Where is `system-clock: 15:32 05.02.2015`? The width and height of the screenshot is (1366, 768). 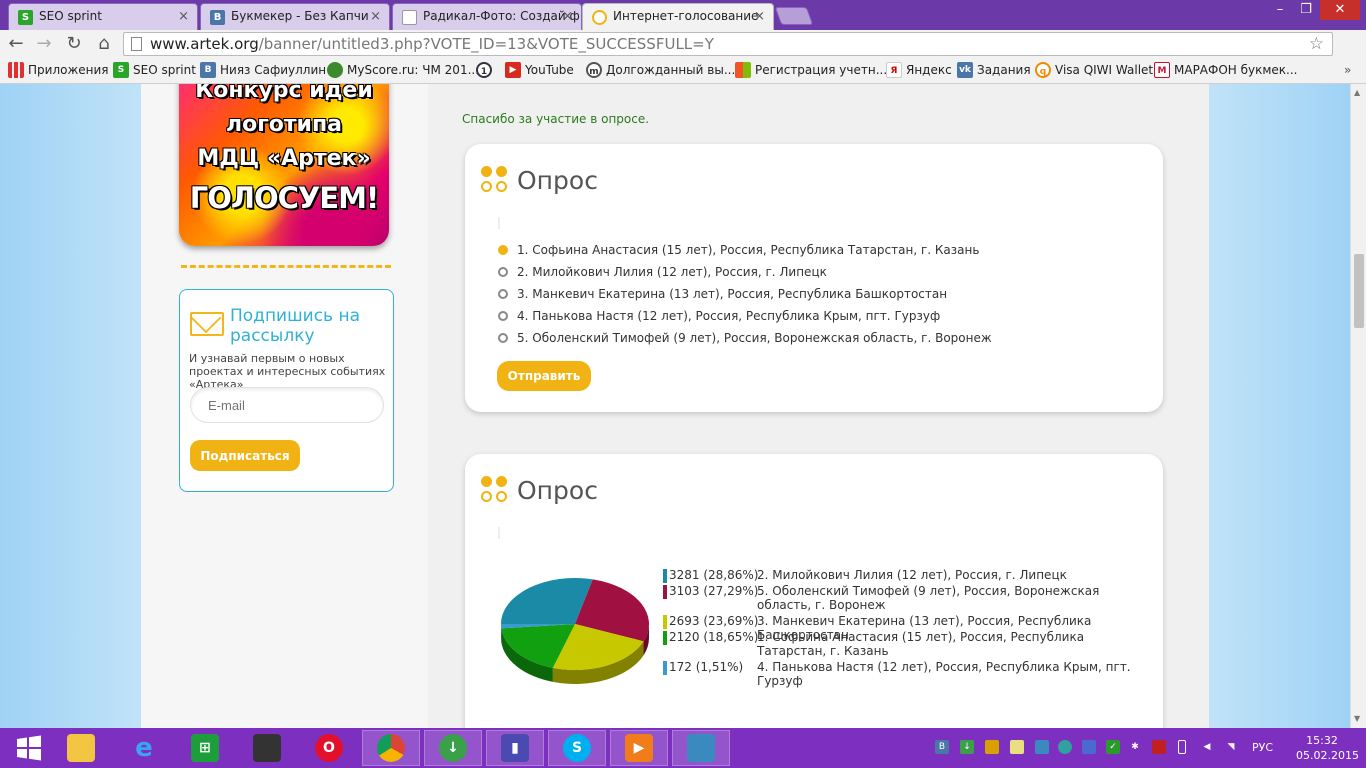
system-clock: 15:32 05.02.2015 is located at coordinates (1327, 748).